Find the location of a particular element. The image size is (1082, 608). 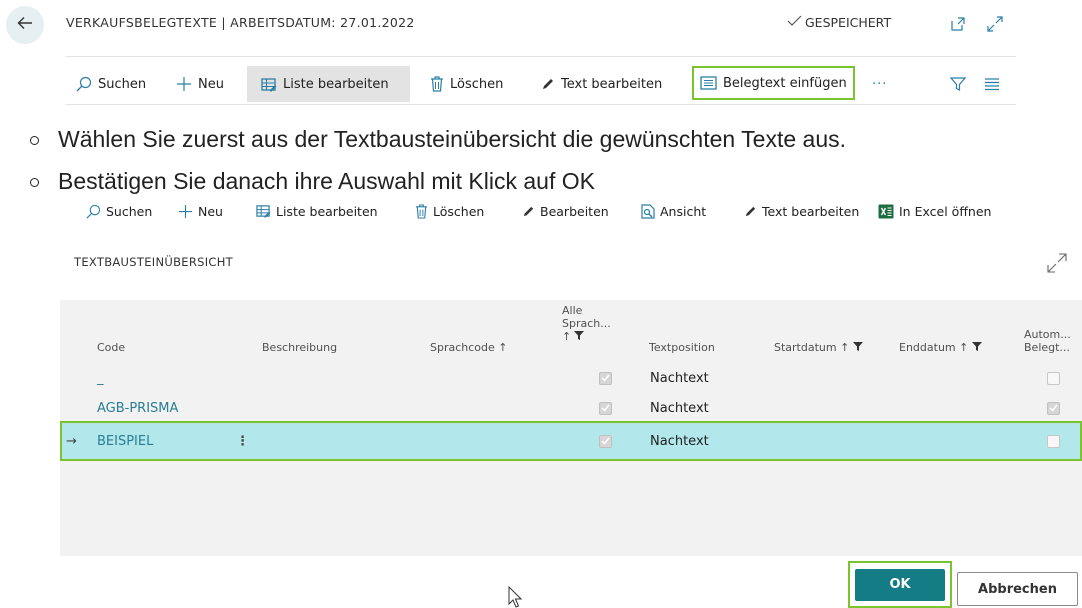

mouse-cursor-icon is located at coordinates (515, 596).